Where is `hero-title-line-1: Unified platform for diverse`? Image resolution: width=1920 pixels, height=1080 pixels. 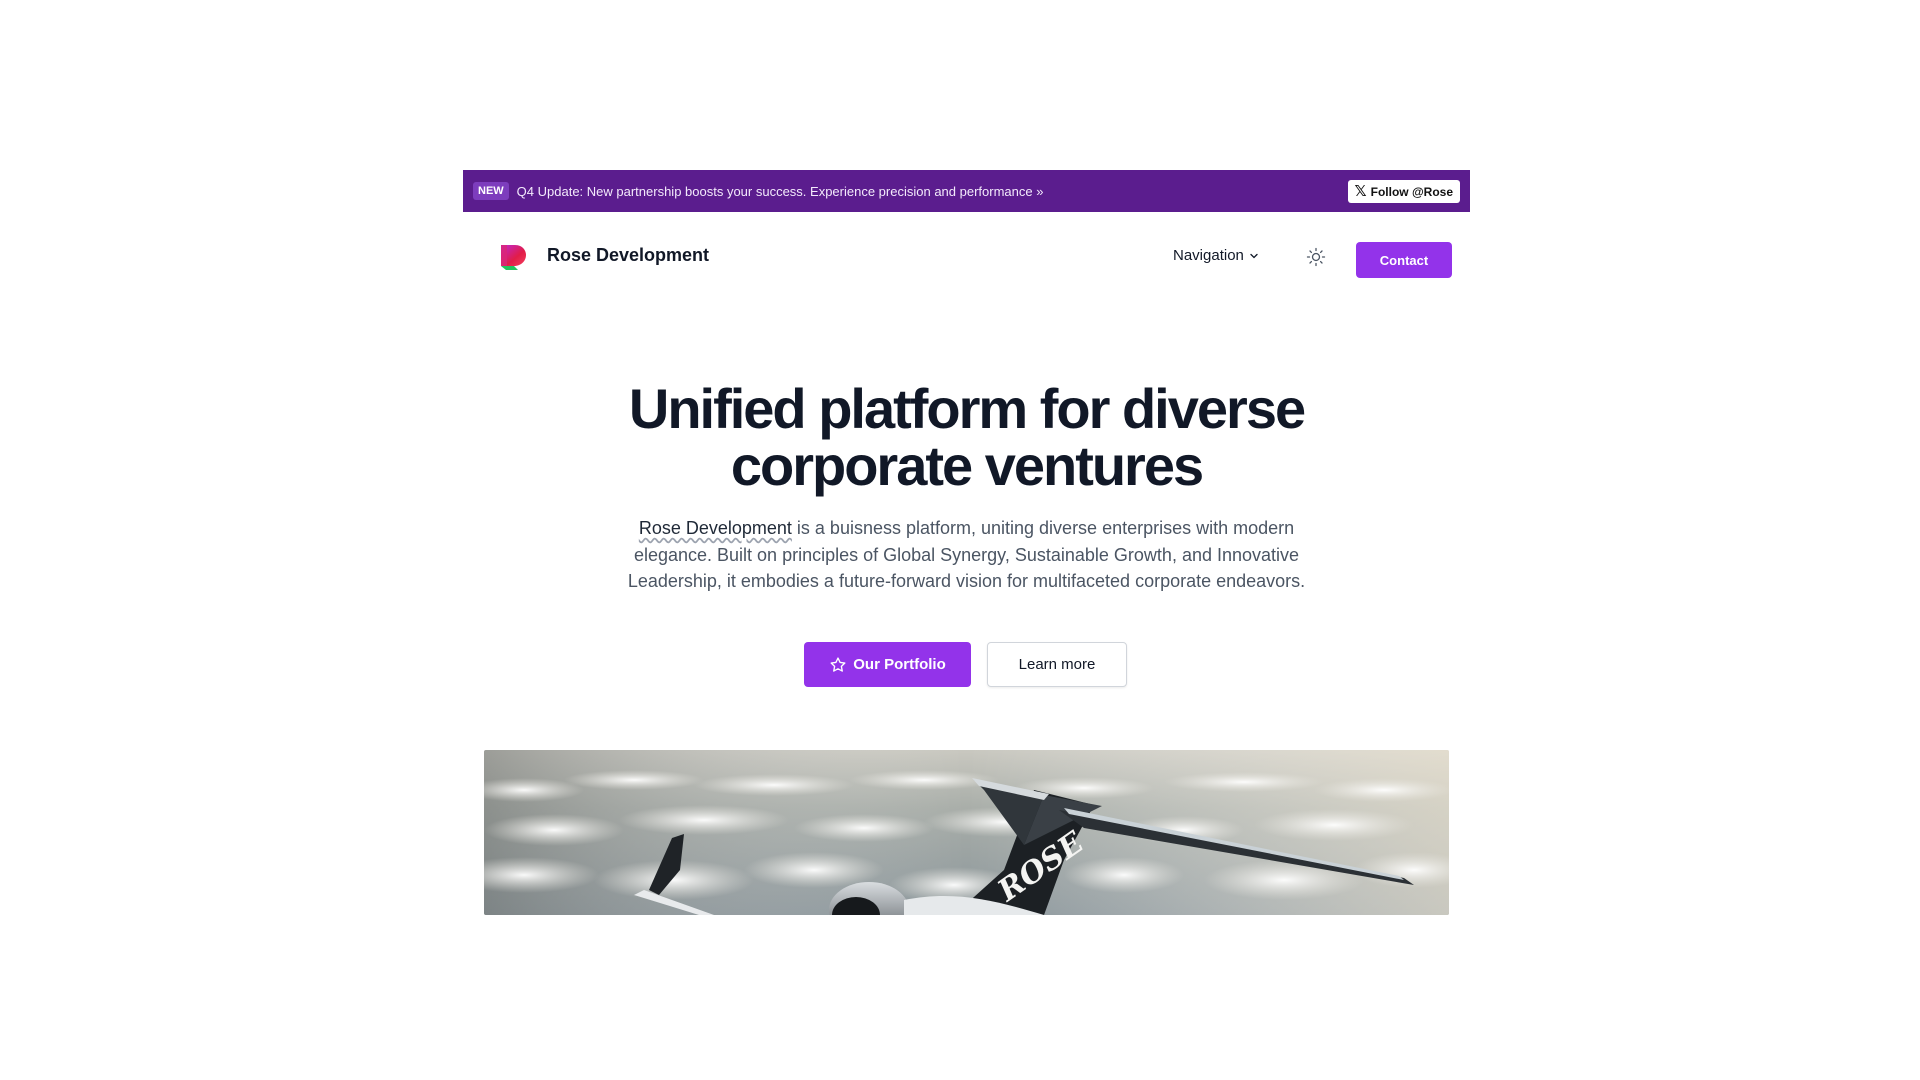 hero-title-line-1: Unified platform for diverse is located at coordinates (967, 408).